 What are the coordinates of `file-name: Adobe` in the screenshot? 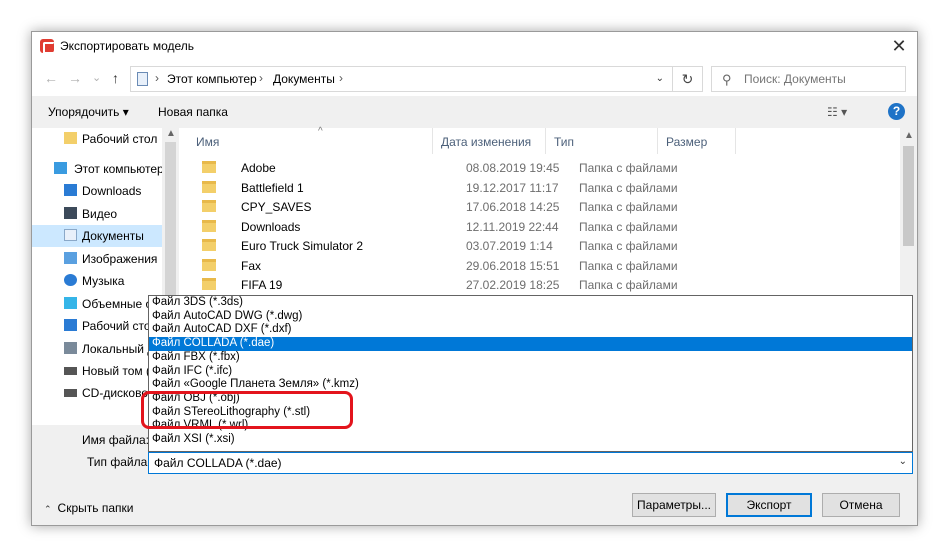 It's located at (258, 168).